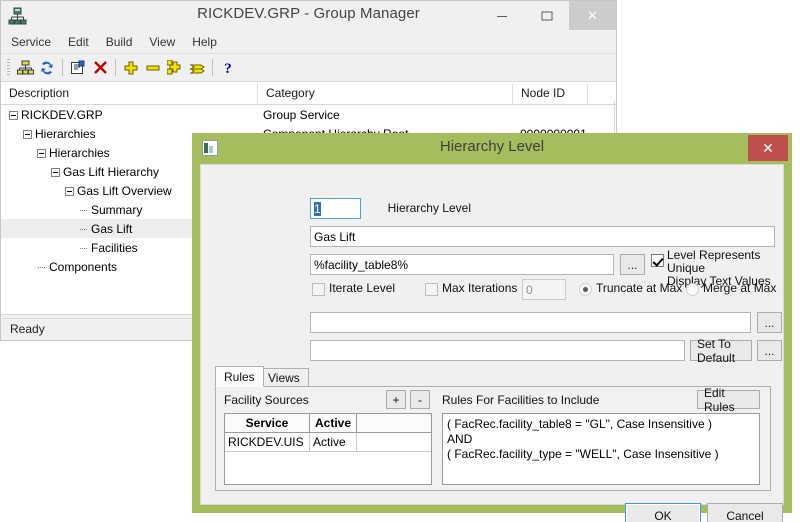  Describe the element at coordinates (80, 172) in the screenshot. I see `tree-row-description: Gas Lift Hierarchy` at that location.